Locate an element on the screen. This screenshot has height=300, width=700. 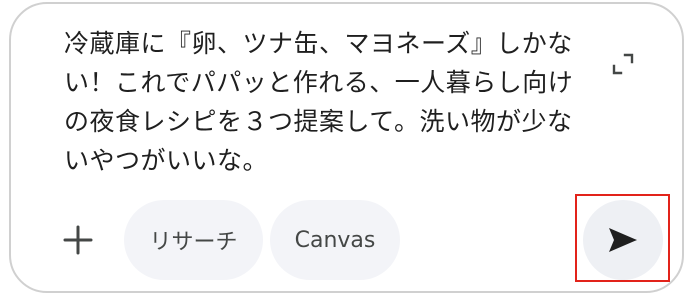
plus-icon is located at coordinates (78, 240).